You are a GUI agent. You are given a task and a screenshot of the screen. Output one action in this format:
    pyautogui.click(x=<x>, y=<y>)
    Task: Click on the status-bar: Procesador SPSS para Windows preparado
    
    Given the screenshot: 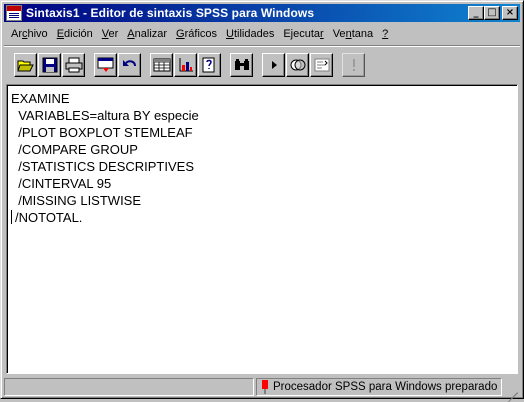 What is the action you would take?
    pyautogui.click(x=262, y=389)
    